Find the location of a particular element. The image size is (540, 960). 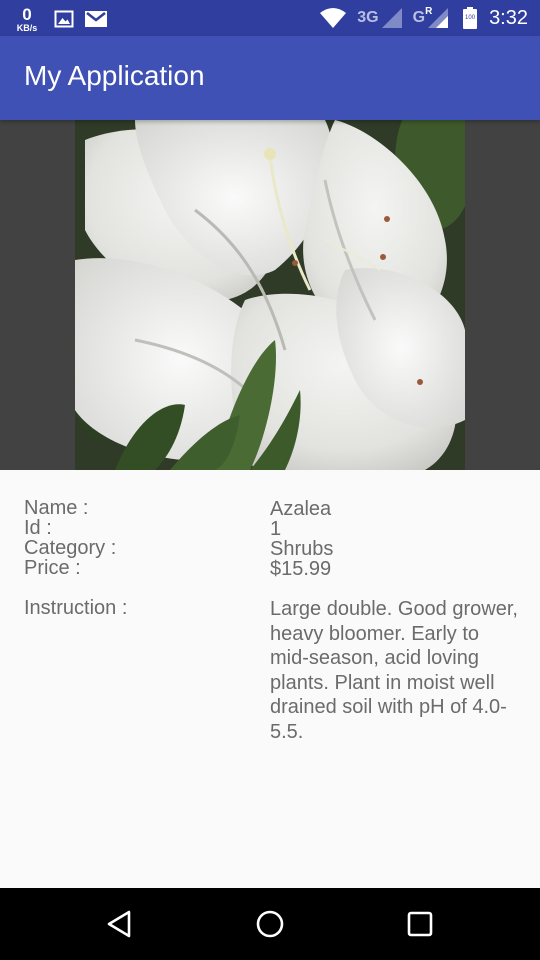

status-bar: 0 KB/s 3G G R 100 3:32 is located at coordinates (270, 18).